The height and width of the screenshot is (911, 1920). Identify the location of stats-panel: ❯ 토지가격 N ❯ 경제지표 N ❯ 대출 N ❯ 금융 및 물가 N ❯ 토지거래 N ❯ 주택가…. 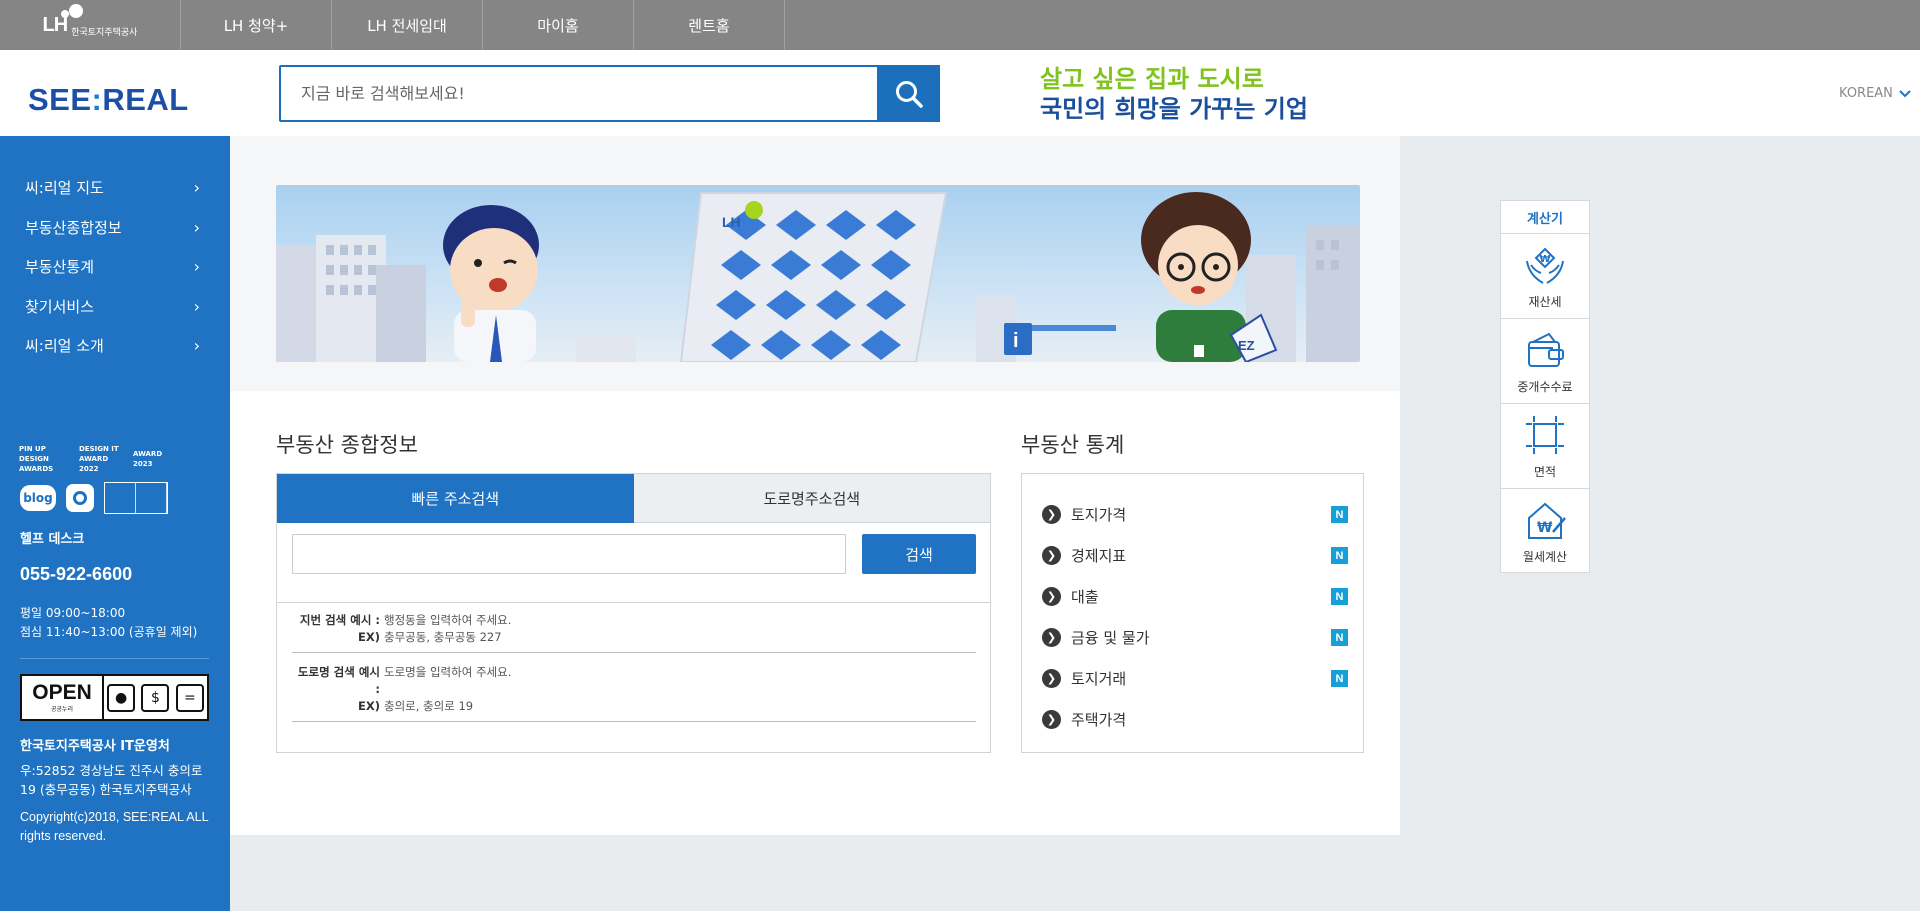
(1192, 613).